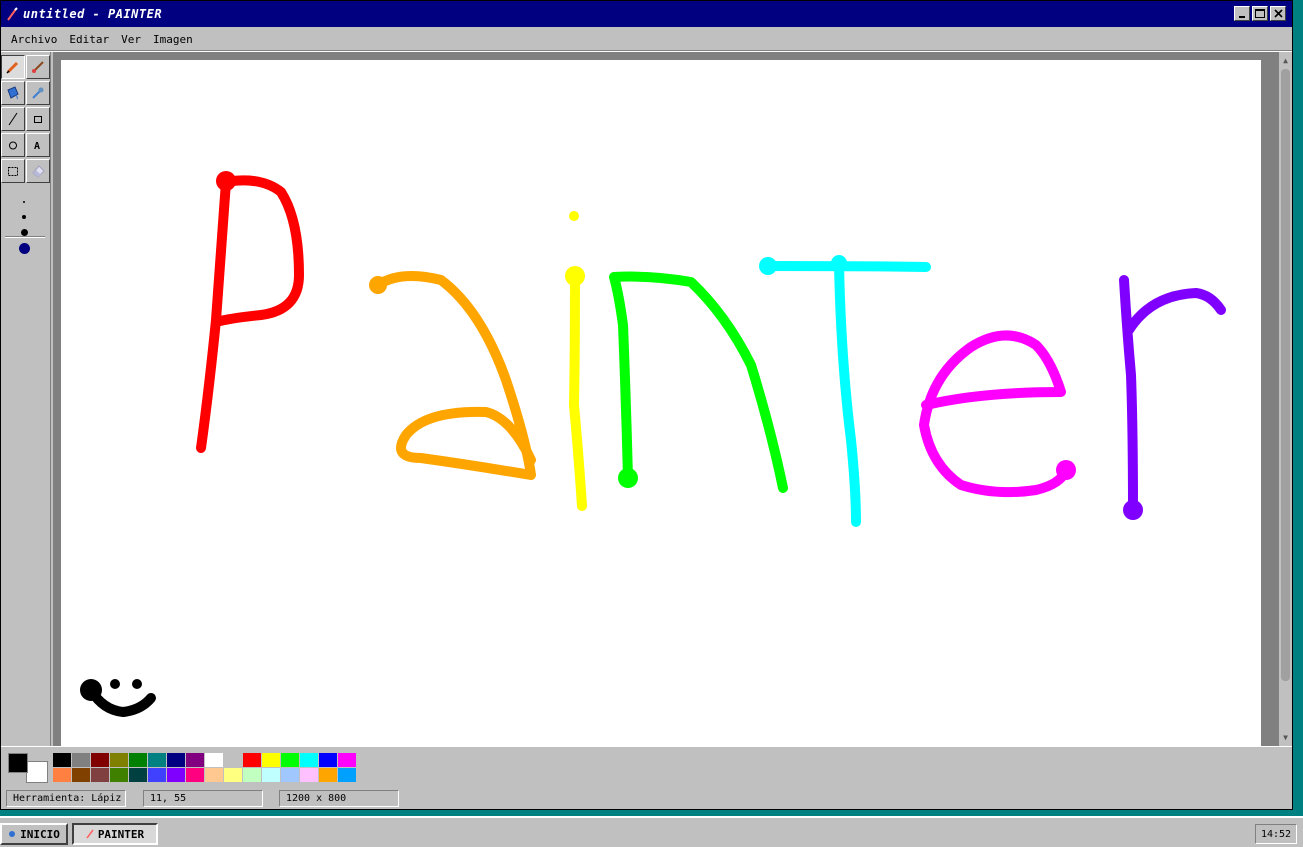 This screenshot has height=847, width=1303. I want to click on line-tool, so click(13, 119).